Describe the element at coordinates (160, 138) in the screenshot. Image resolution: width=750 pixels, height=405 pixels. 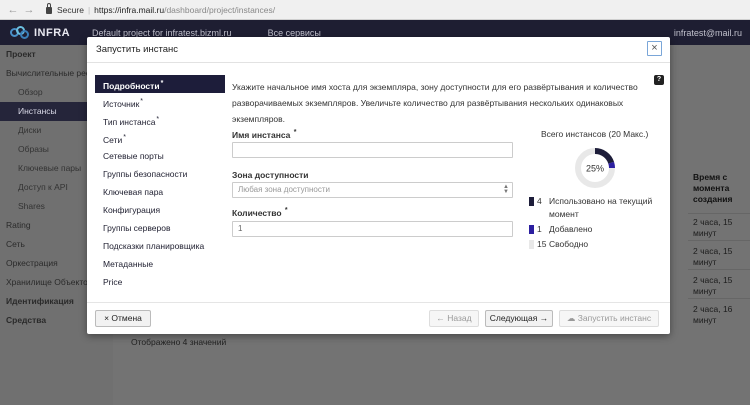
I see `step-networks: Сети*` at that location.